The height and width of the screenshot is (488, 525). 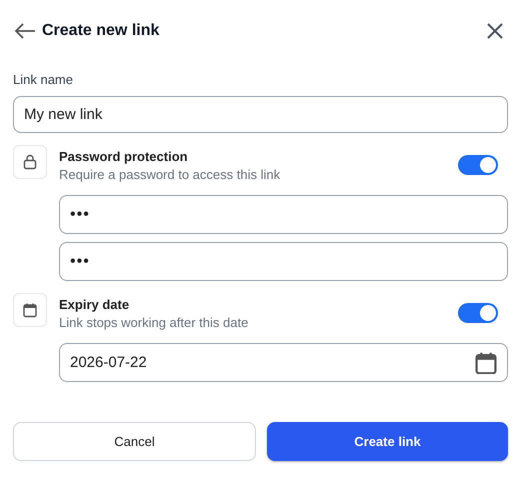 I want to click on section-description: Link stops working after this date, so click(x=154, y=322).